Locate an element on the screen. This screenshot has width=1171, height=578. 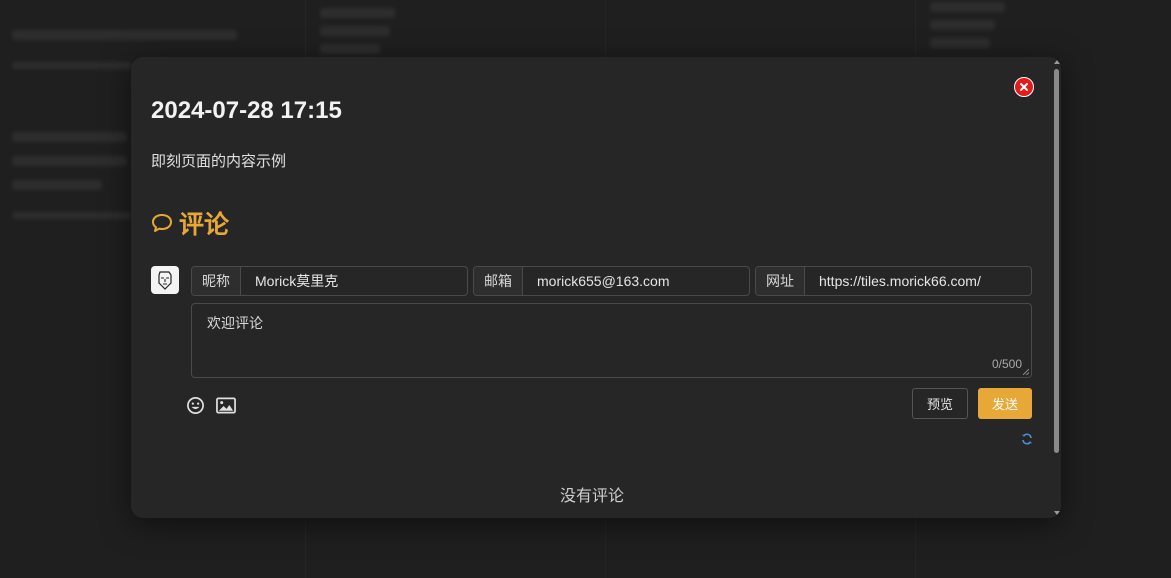
refresh-icon is located at coordinates (1027, 439).